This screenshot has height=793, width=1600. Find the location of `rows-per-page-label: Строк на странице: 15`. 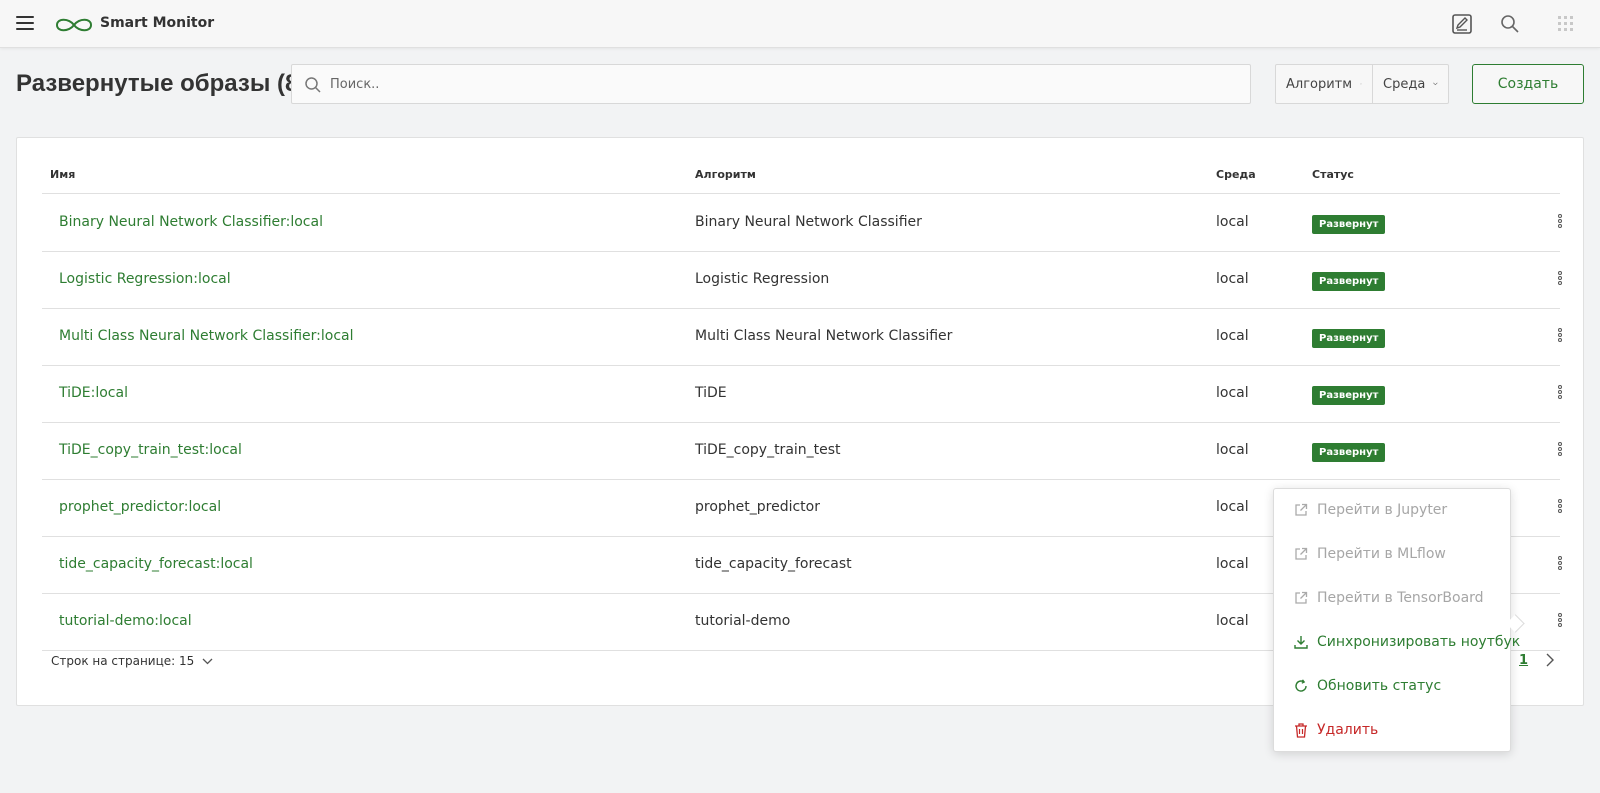

rows-per-page-label: Строк на странице: 15 is located at coordinates (123, 661).